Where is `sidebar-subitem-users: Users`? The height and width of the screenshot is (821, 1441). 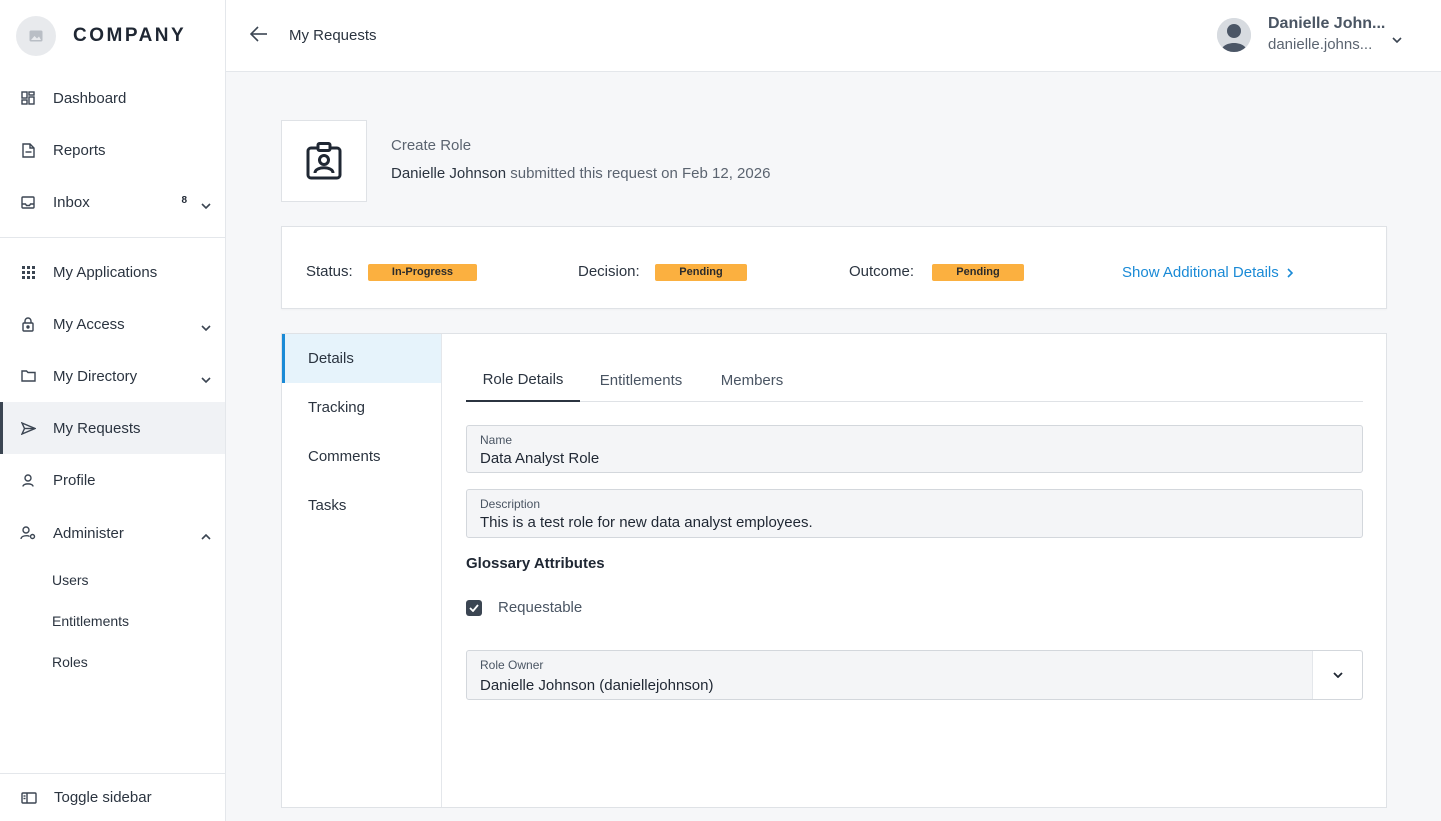
sidebar-subitem-users: Users is located at coordinates (70, 580).